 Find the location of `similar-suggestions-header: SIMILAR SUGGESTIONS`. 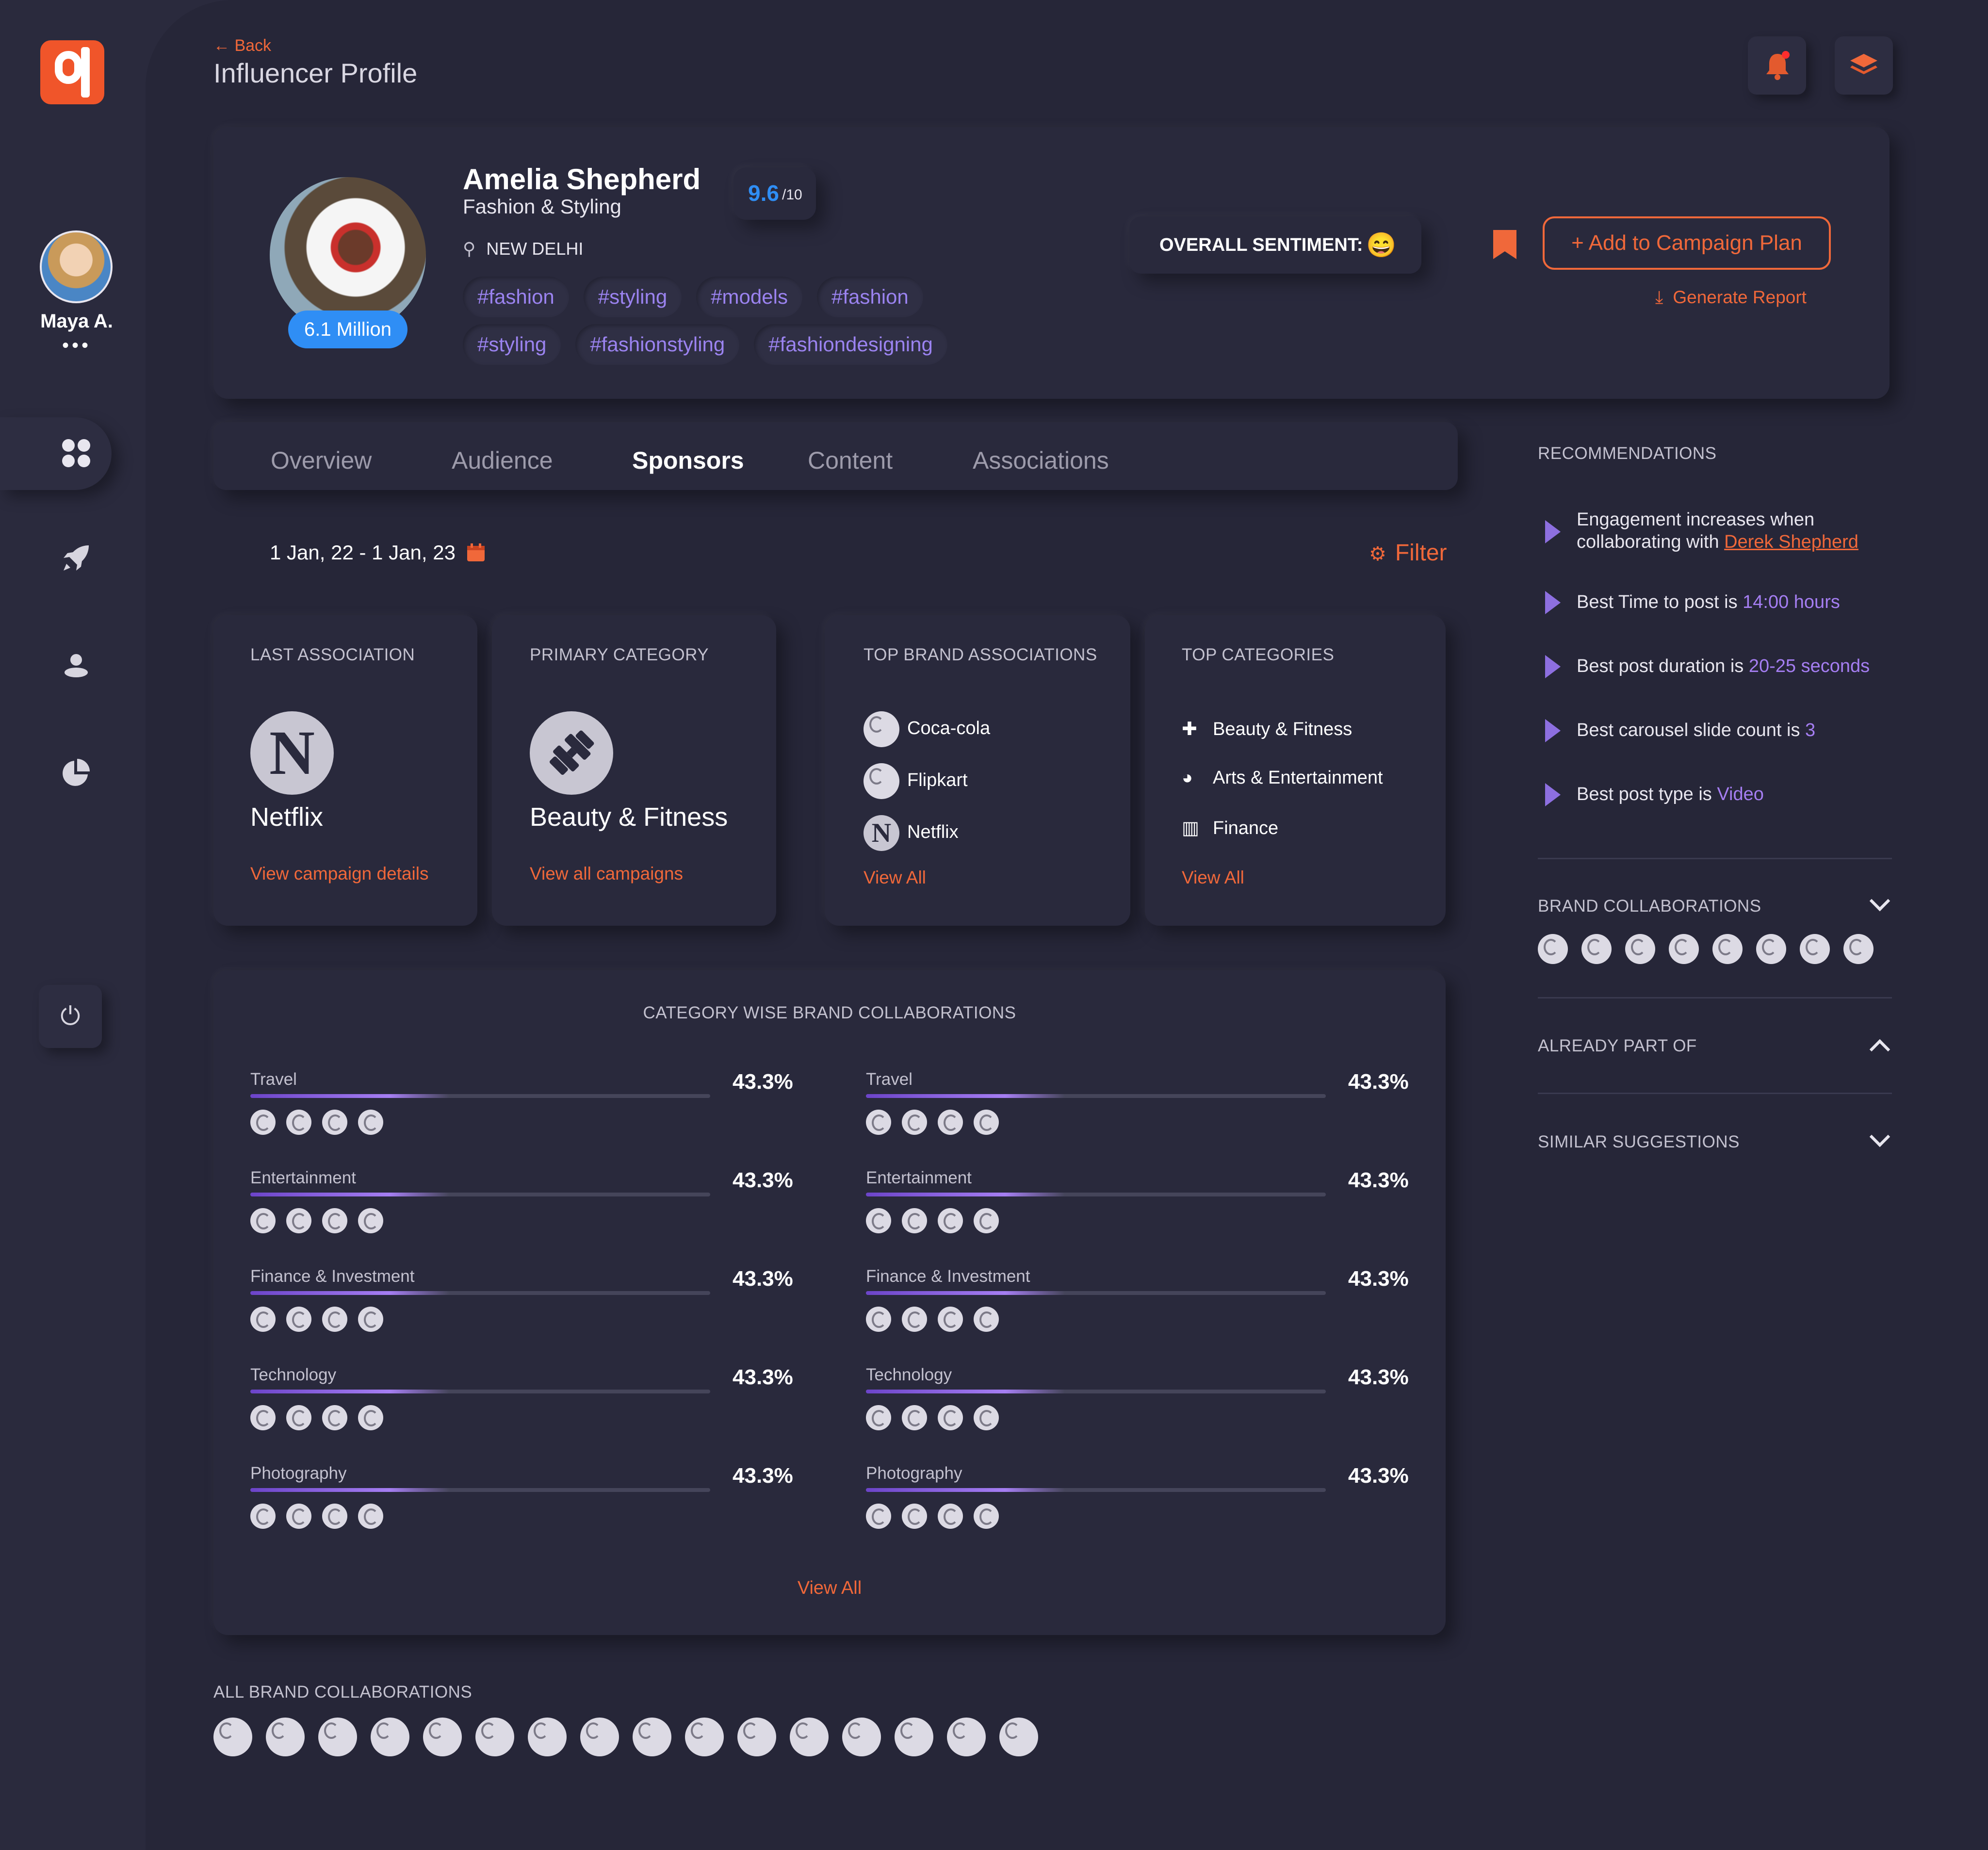

similar-suggestions-header: SIMILAR SUGGESTIONS is located at coordinates (1639, 1142).